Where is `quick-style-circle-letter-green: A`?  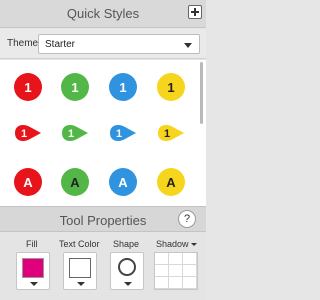
quick-style-circle-letter-green: A is located at coordinates (75, 182).